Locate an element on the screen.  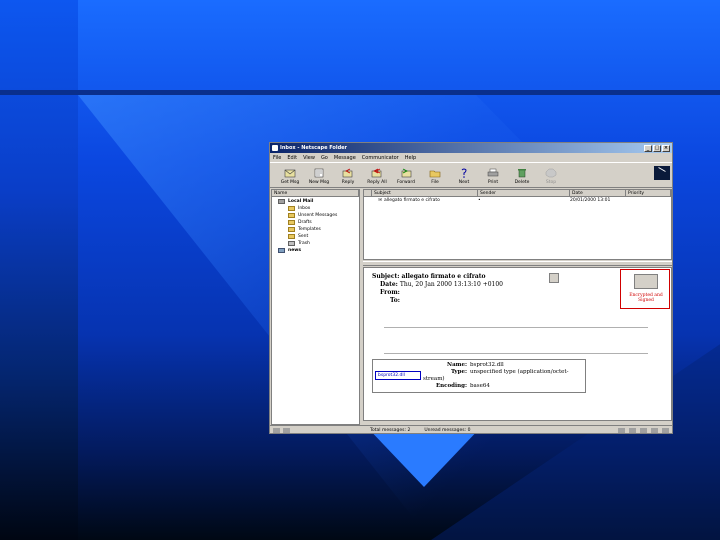
delete-button: Delete is located at coordinates (522, 176).